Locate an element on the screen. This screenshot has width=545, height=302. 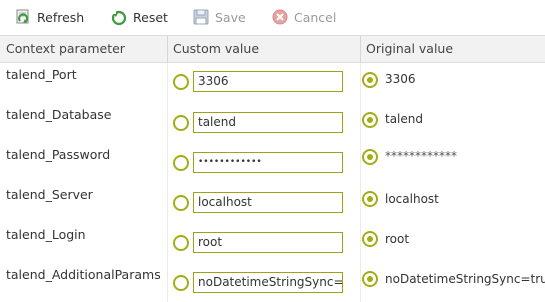
refresh-button: Refresh is located at coordinates (49, 17).